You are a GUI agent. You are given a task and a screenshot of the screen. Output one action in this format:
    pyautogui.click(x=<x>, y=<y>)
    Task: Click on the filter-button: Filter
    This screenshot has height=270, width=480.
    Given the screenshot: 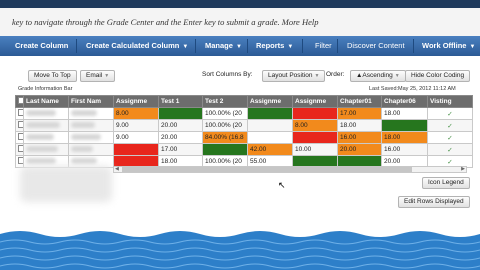 What is the action you would take?
    pyautogui.click(x=323, y=46)
    